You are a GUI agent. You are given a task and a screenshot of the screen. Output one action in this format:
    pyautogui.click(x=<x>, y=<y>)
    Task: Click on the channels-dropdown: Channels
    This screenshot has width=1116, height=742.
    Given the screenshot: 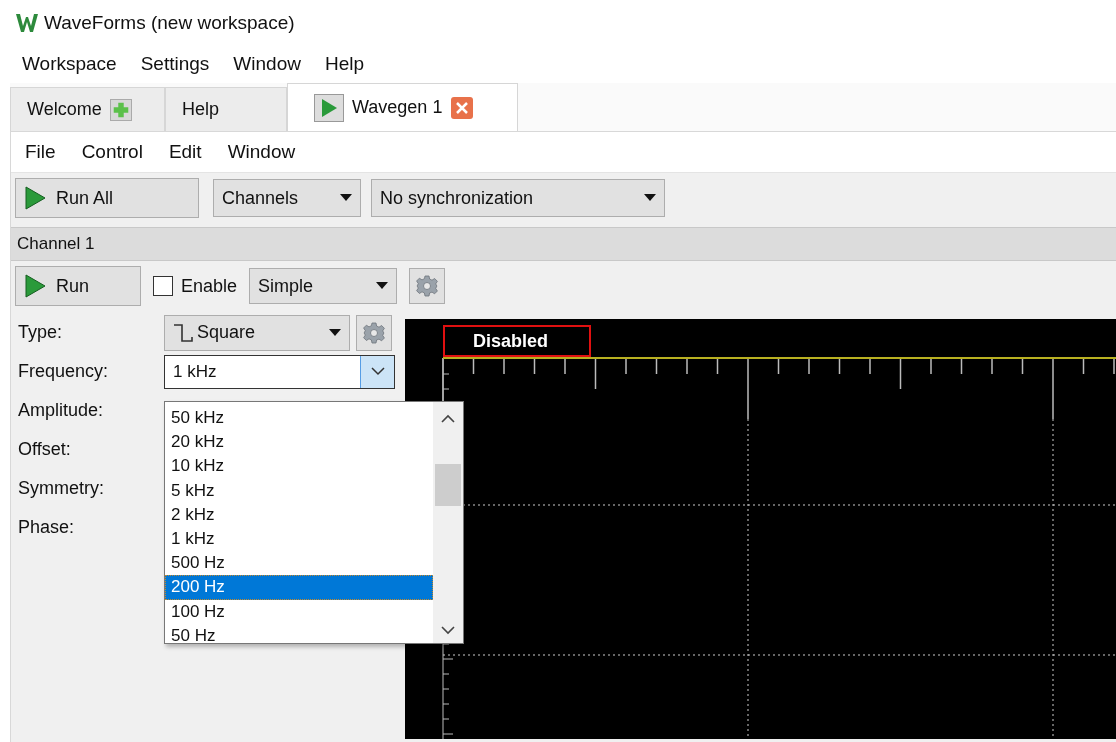 What is the action you would take?
    pyautogui.click(x=287, y=198)
    